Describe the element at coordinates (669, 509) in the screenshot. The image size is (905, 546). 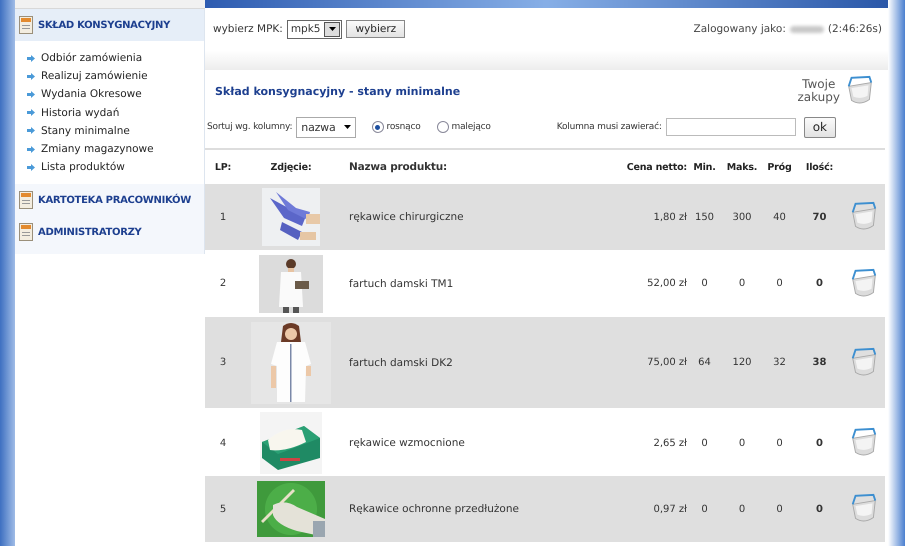
I see `price-cell-text: 0,97 zł` at that location.